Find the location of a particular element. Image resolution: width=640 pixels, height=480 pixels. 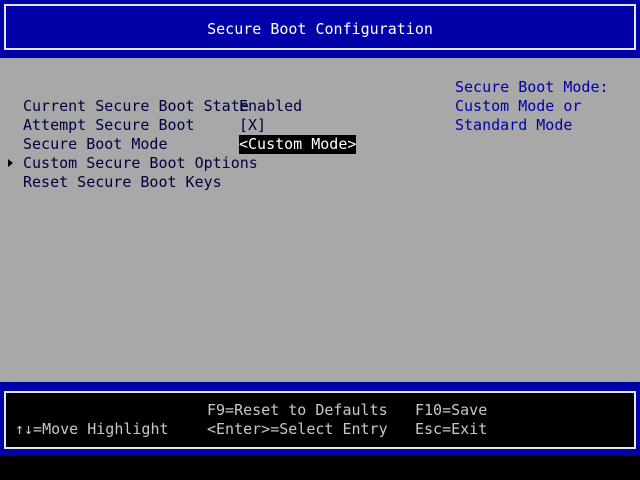

move-highlight-hint: ↑↓=Move Highlight is located at coordinates (92, 429).